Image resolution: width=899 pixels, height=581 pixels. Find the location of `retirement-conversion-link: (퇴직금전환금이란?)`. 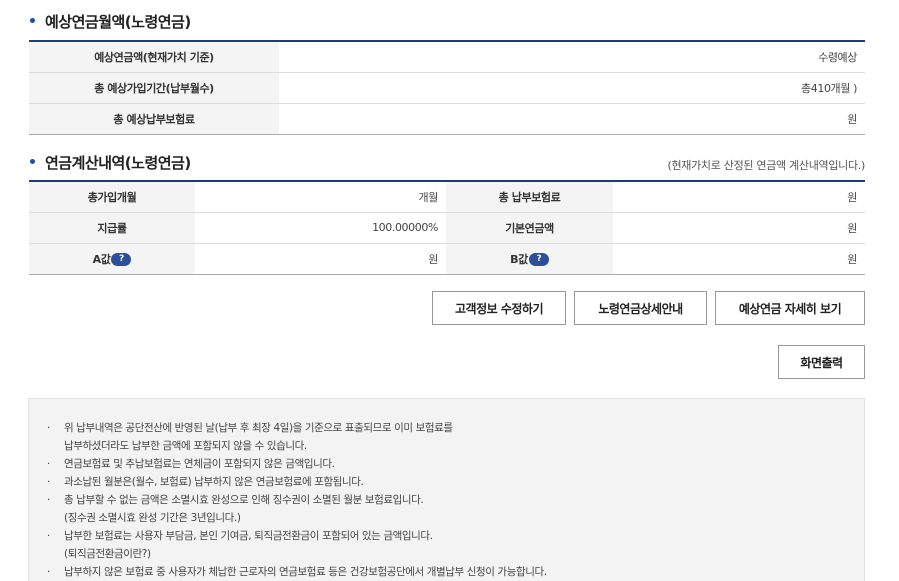

retirement-conversion-link: (퇴직금전환금이란?) is located at coordinates (455, 554).